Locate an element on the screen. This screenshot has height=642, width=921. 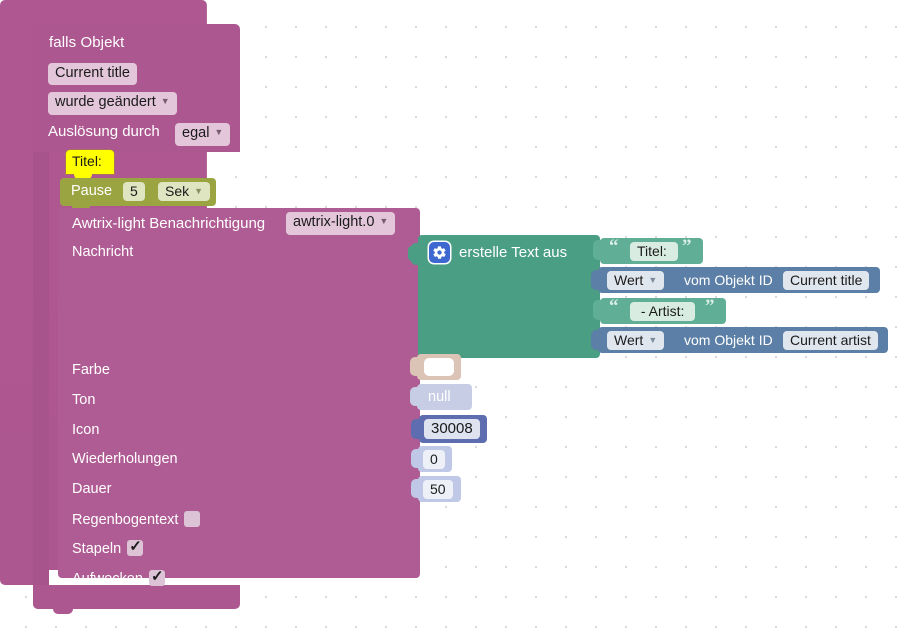
falls-objekt-trigger-dropdown: wurde geändert ▼ is located at coordinates (112, 103).